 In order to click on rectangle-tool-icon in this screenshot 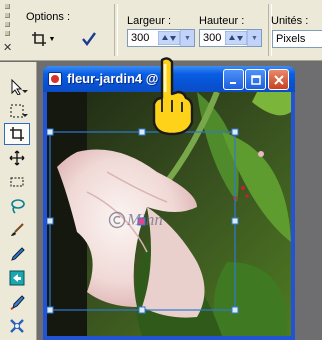, I will do `click(17, 182)`.